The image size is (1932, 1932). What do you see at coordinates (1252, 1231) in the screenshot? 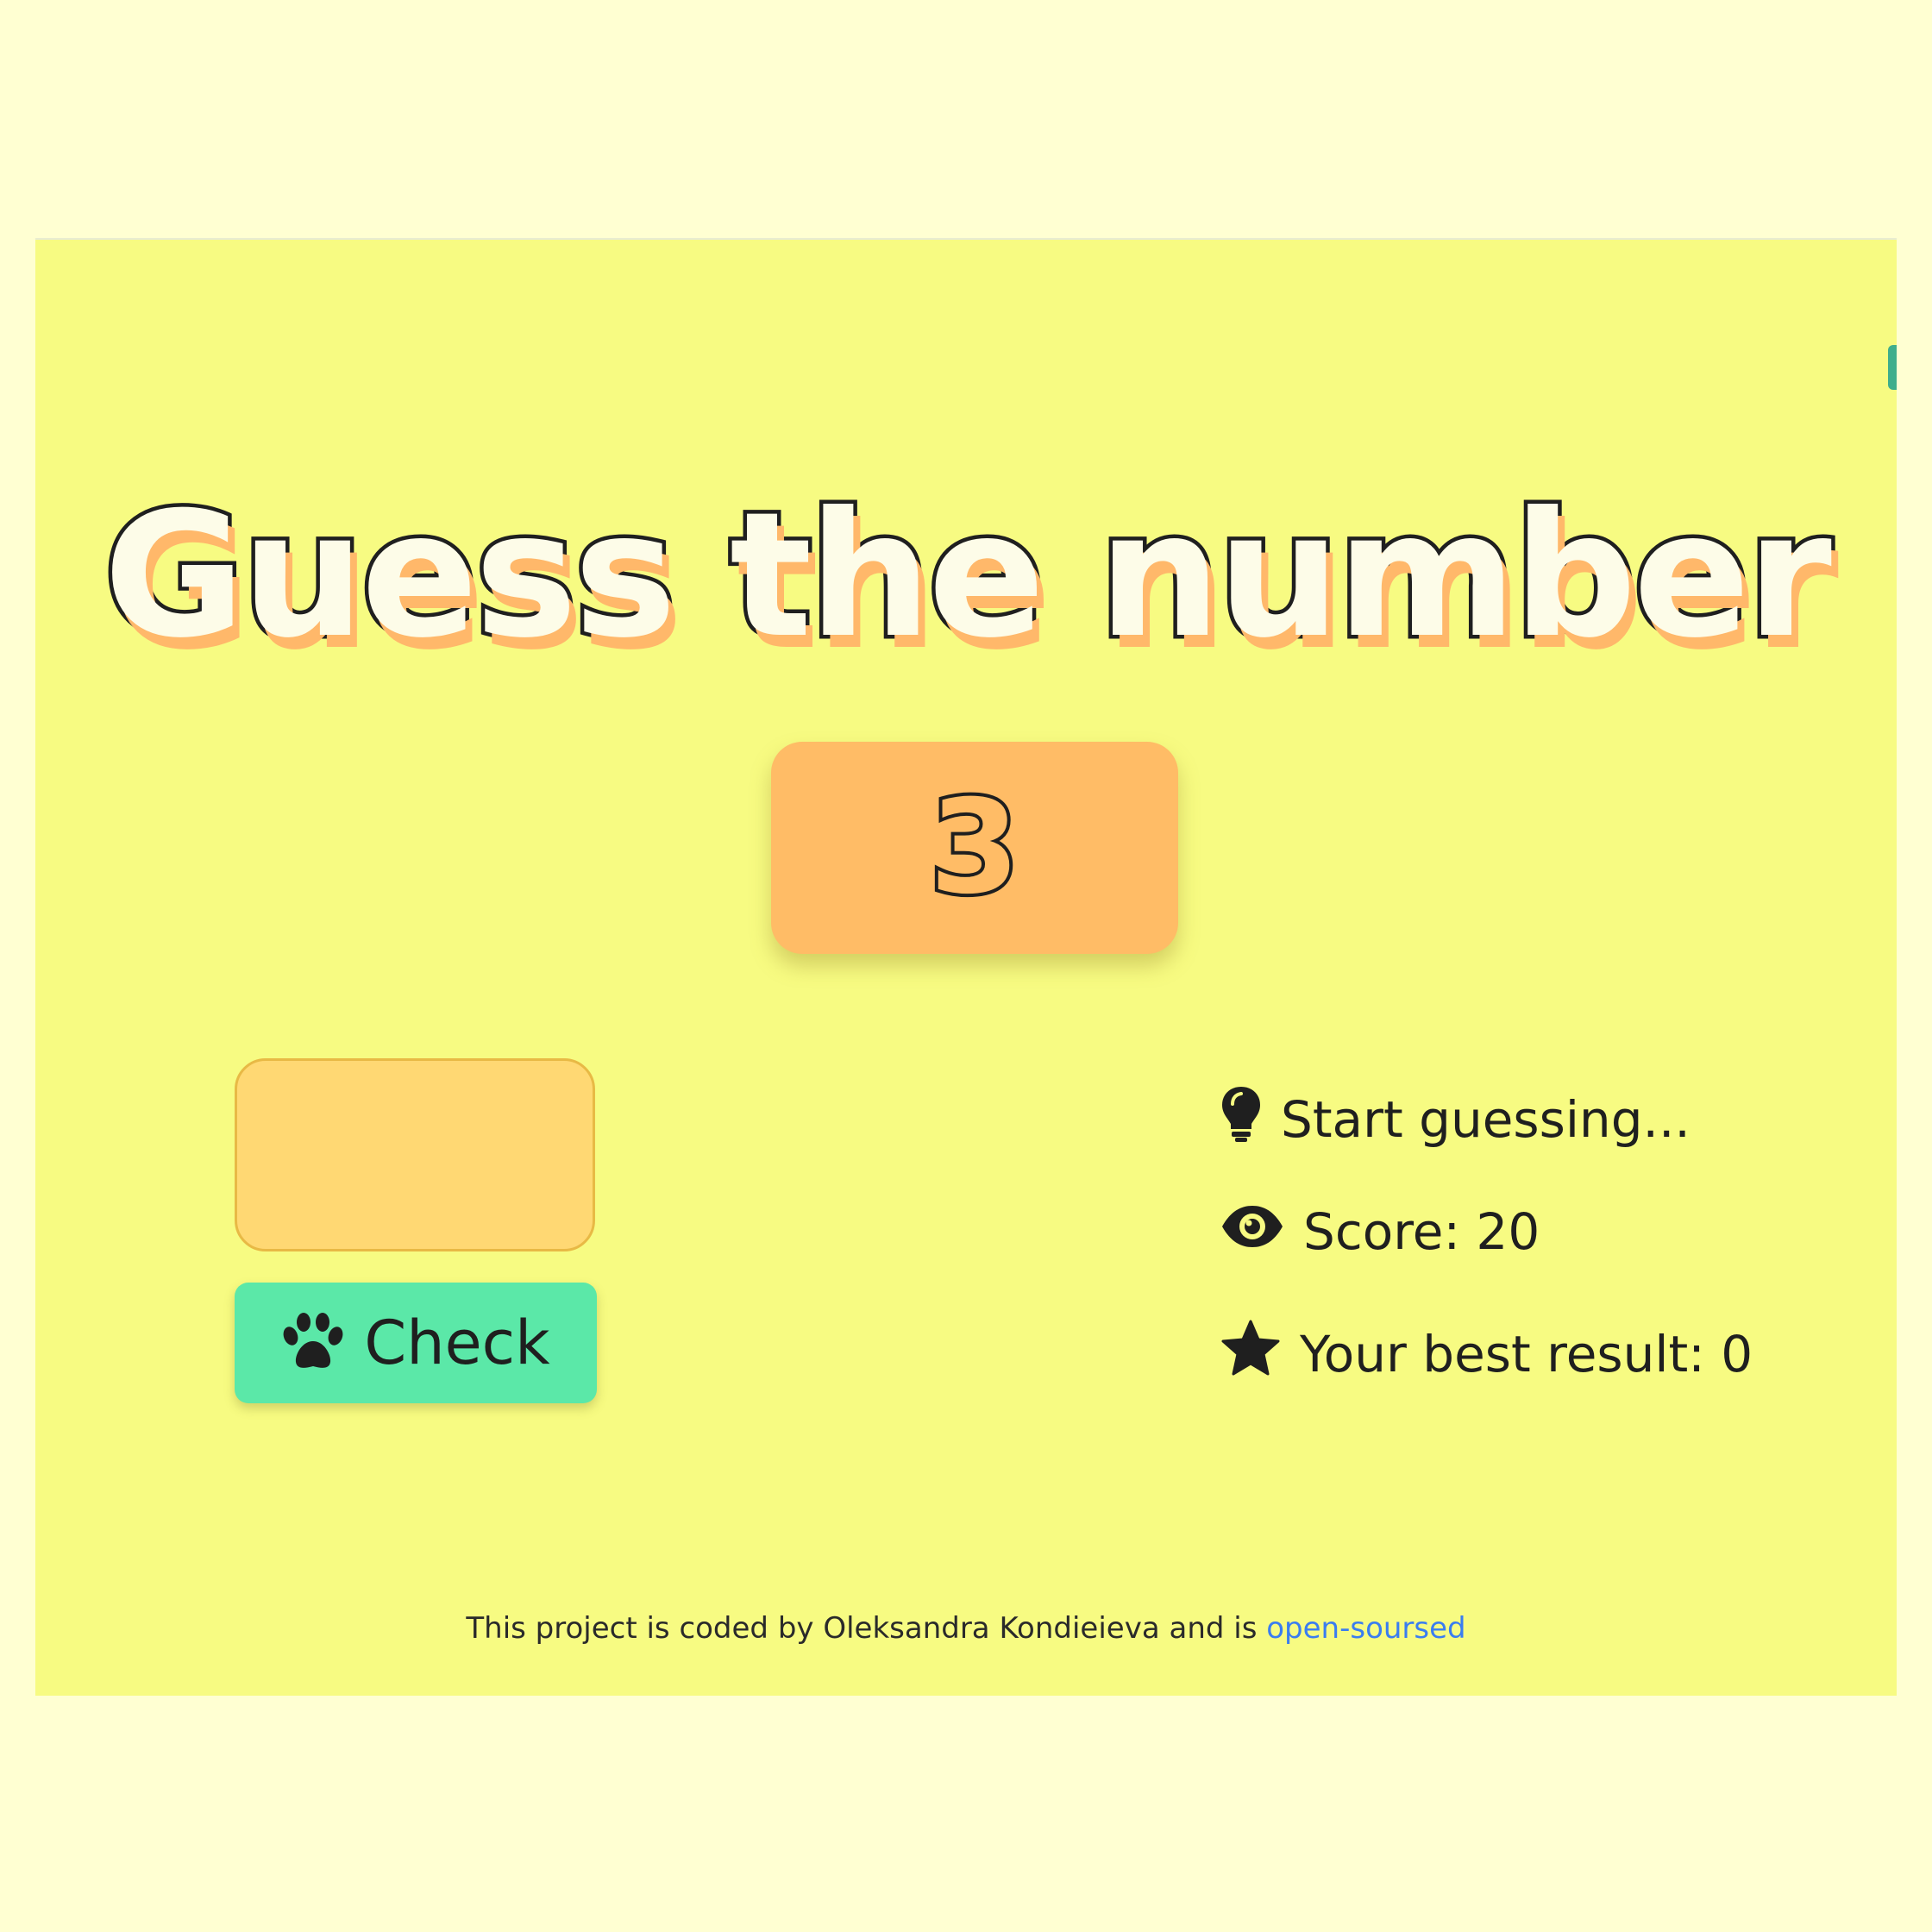
I see `eye-icon` at bounding box center [1252, 1231].